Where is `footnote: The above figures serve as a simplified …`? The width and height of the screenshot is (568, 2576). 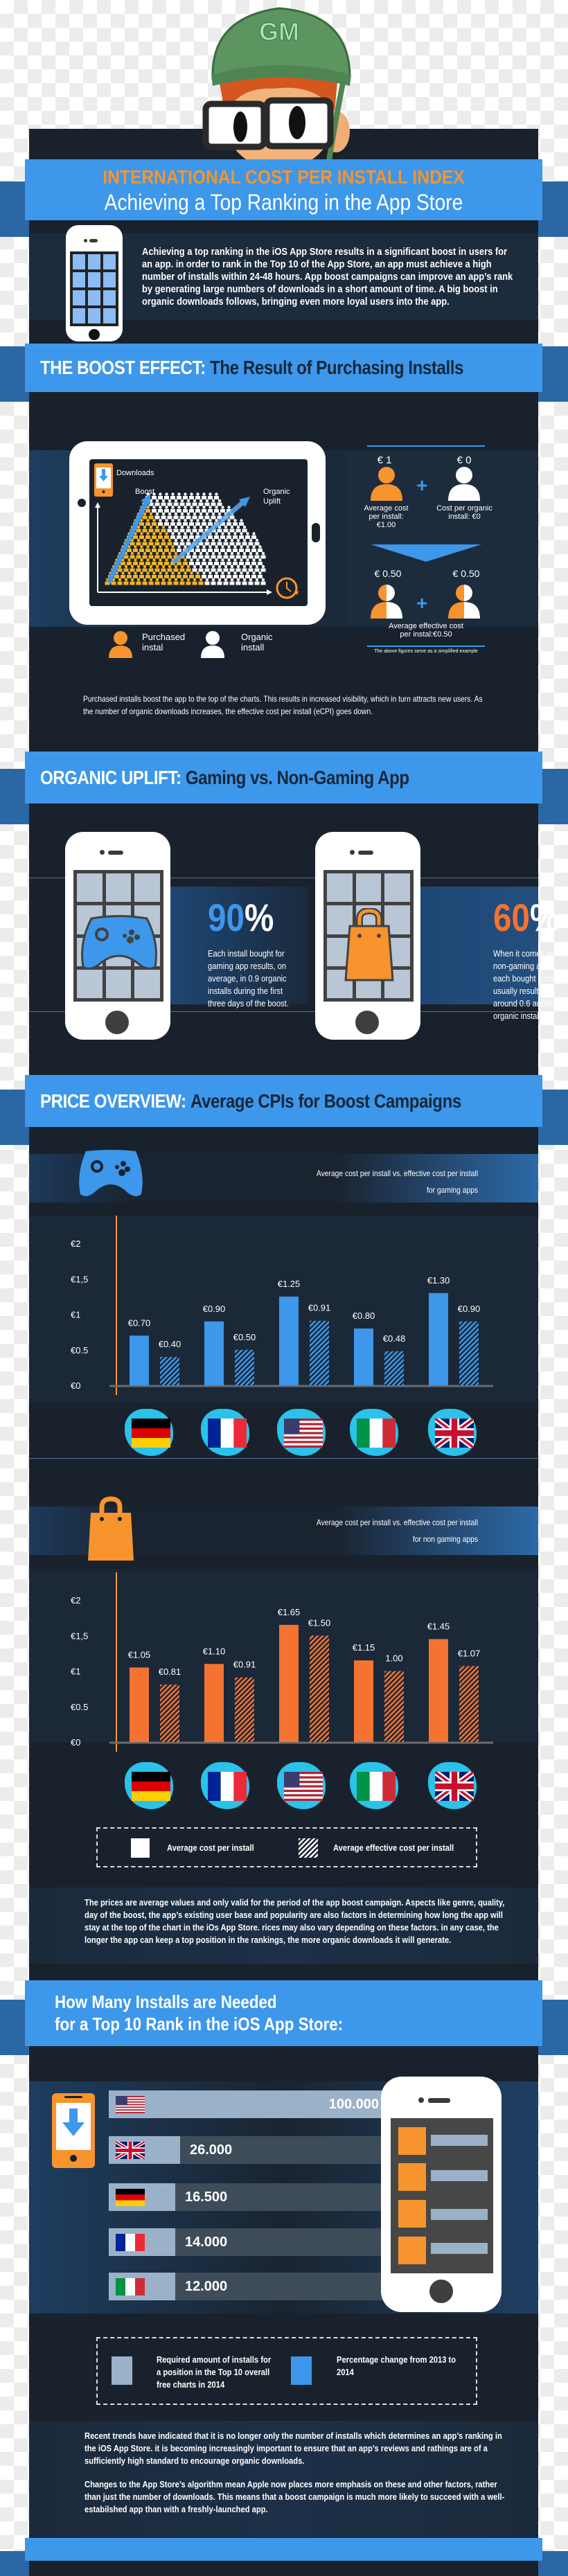 footnote: The above figures serve as a simplified … is located at coordinates (426, 651).